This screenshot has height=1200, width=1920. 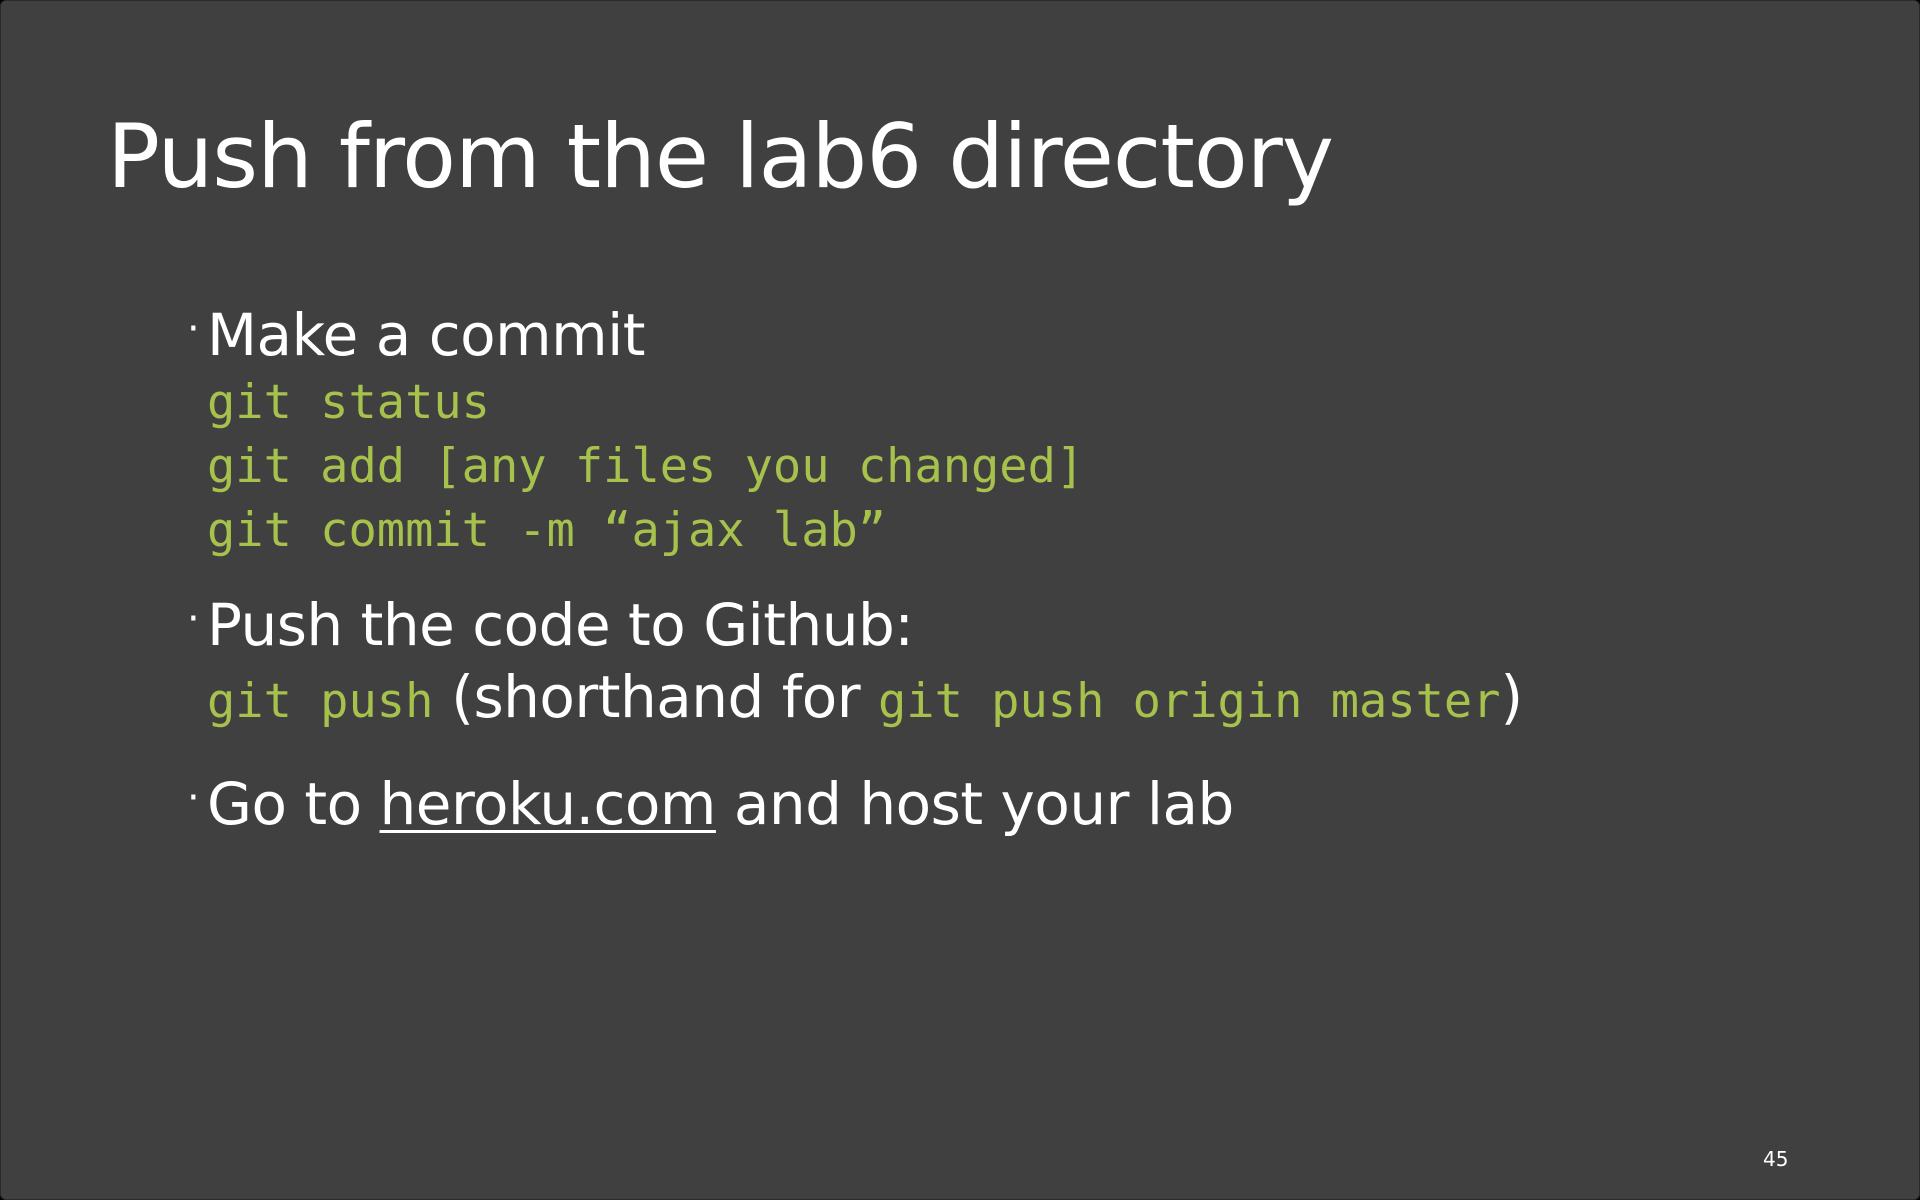 What do you see at coordinates (1512, 697) in the screenshot?
I see `closing-paren: )` at bounding box center [1512, 697].